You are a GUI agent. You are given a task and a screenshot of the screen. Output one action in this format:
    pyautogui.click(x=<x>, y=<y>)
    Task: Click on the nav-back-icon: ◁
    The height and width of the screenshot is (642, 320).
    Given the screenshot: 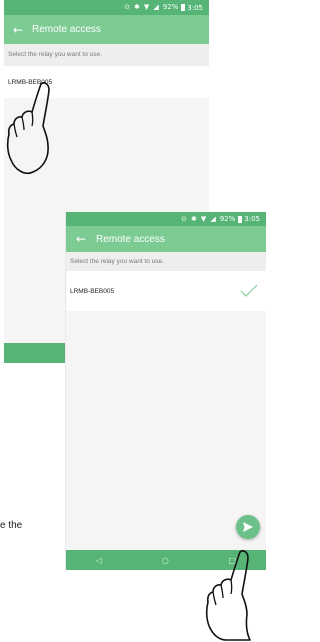 What is the action you would take?
    pyautogui.click(x=99, y=560)
    